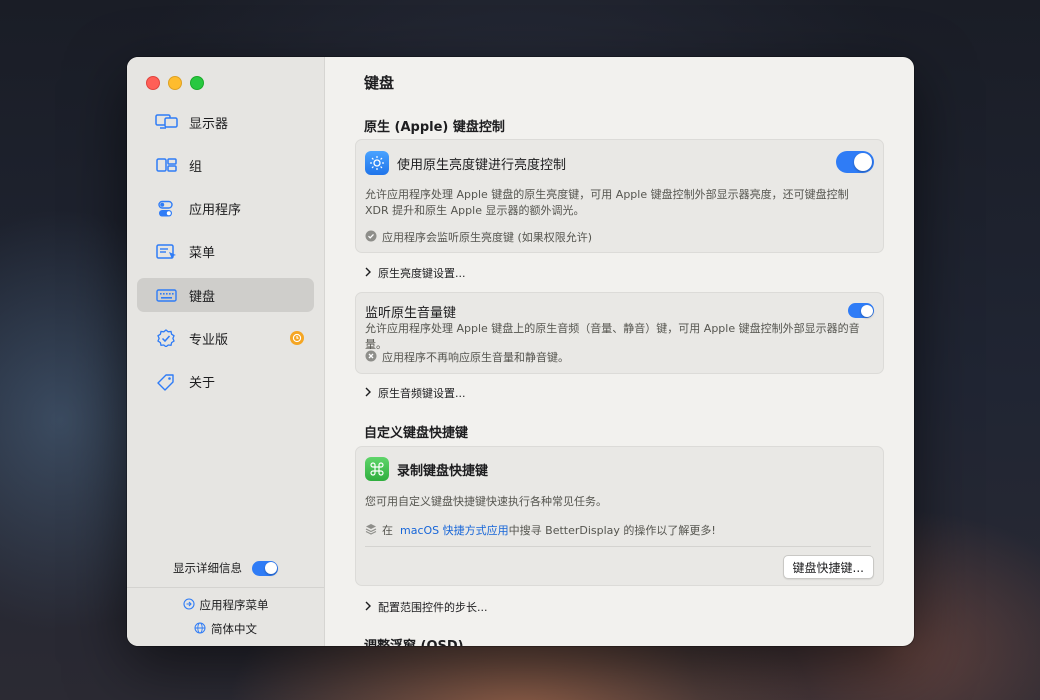 The image size is (1040, 700). I want to click on command-icon, so click(377, 469).